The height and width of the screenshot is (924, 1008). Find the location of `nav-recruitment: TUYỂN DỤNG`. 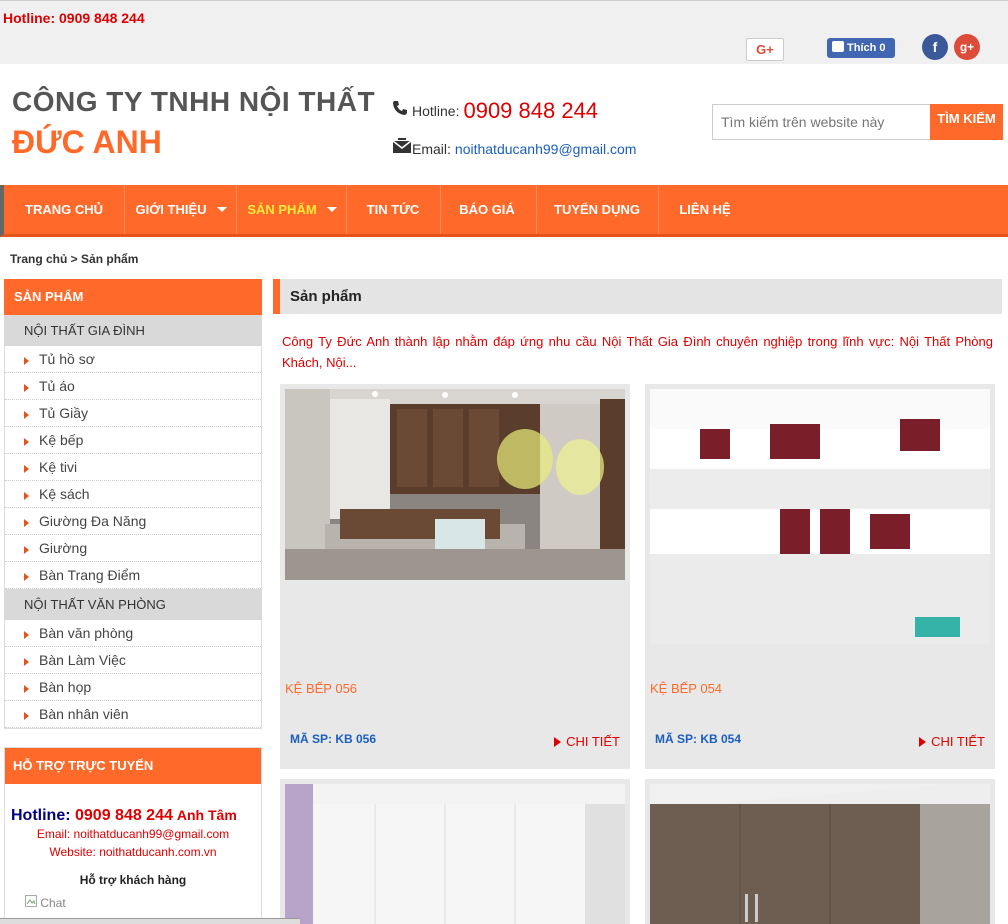

nav-recruitment: TUYỂN DỤNG is located at coordinates (597, 209).